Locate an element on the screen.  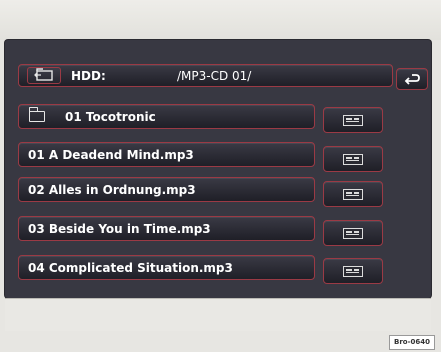
figure-caption: Bro-0640 is located at coordinates (412, 342).